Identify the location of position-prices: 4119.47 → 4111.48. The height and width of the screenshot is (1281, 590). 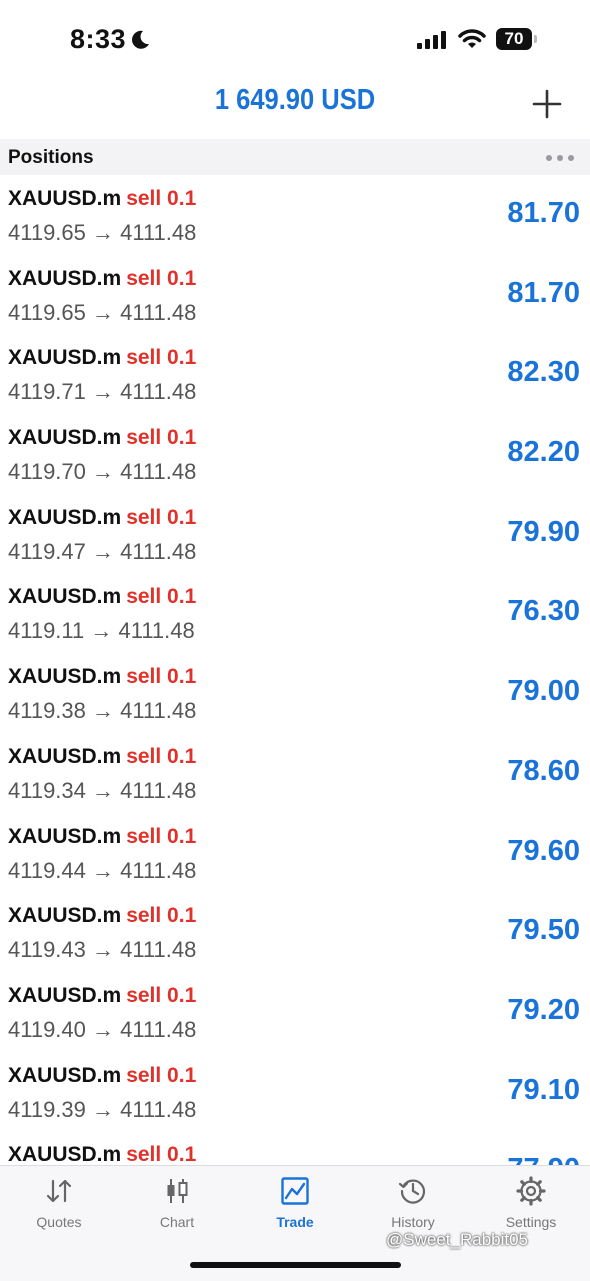
(102, 551).